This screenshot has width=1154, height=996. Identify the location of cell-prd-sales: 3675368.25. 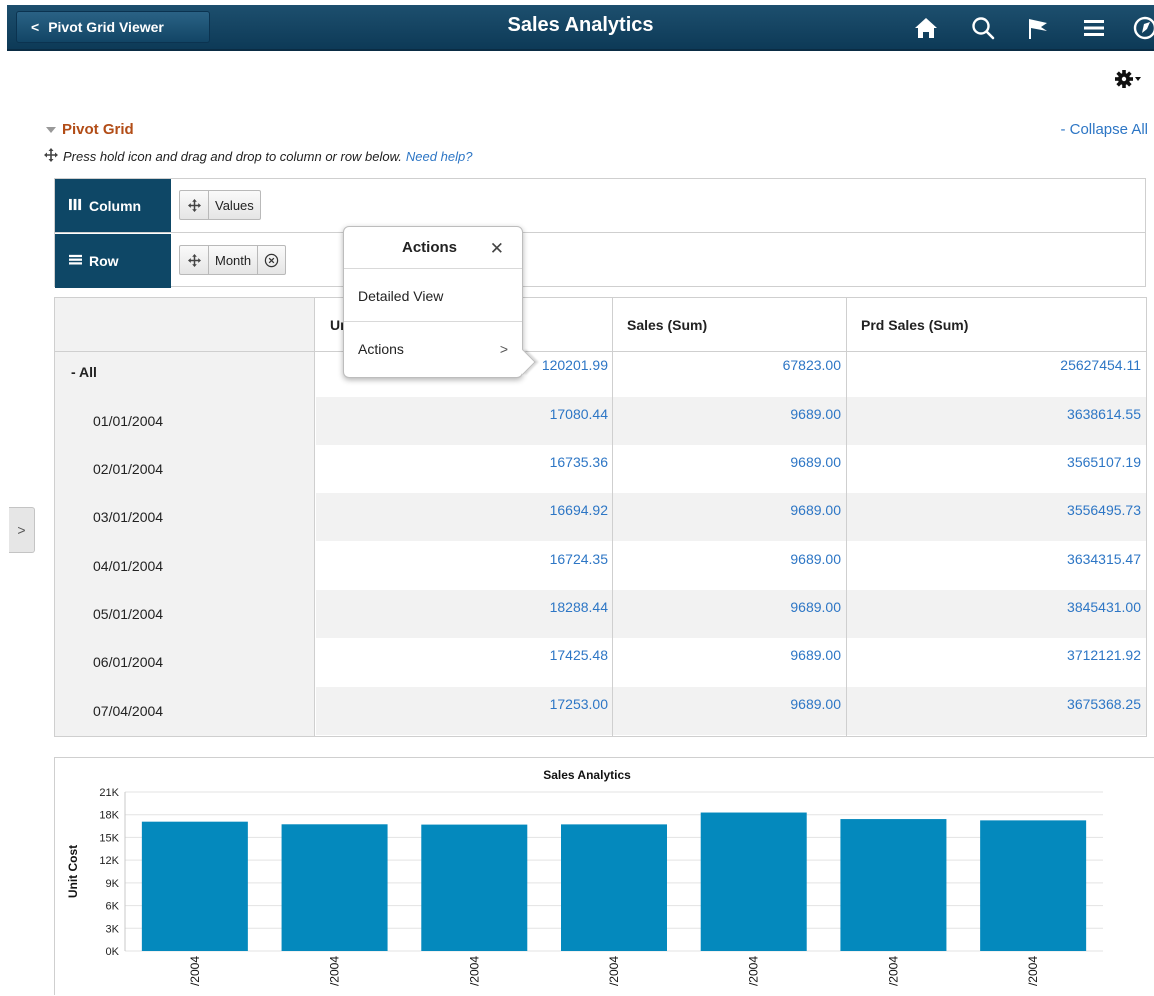
(1023, 704).